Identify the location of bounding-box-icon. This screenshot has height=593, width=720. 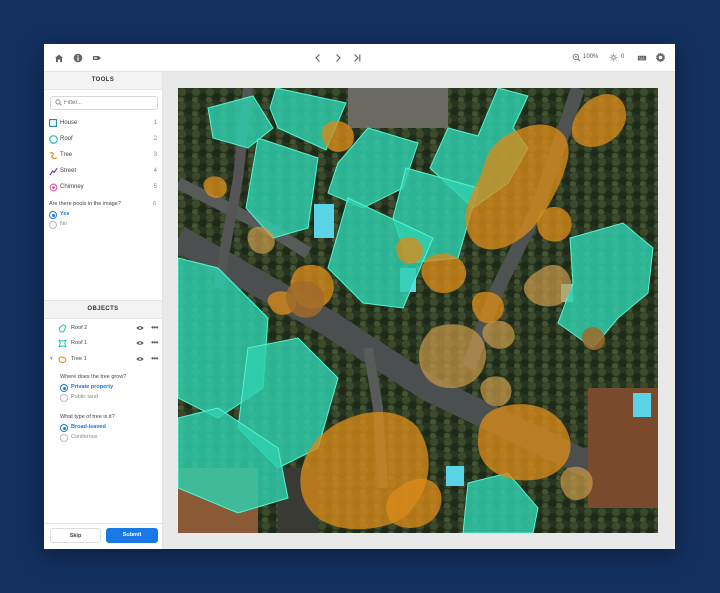
(53, 123).